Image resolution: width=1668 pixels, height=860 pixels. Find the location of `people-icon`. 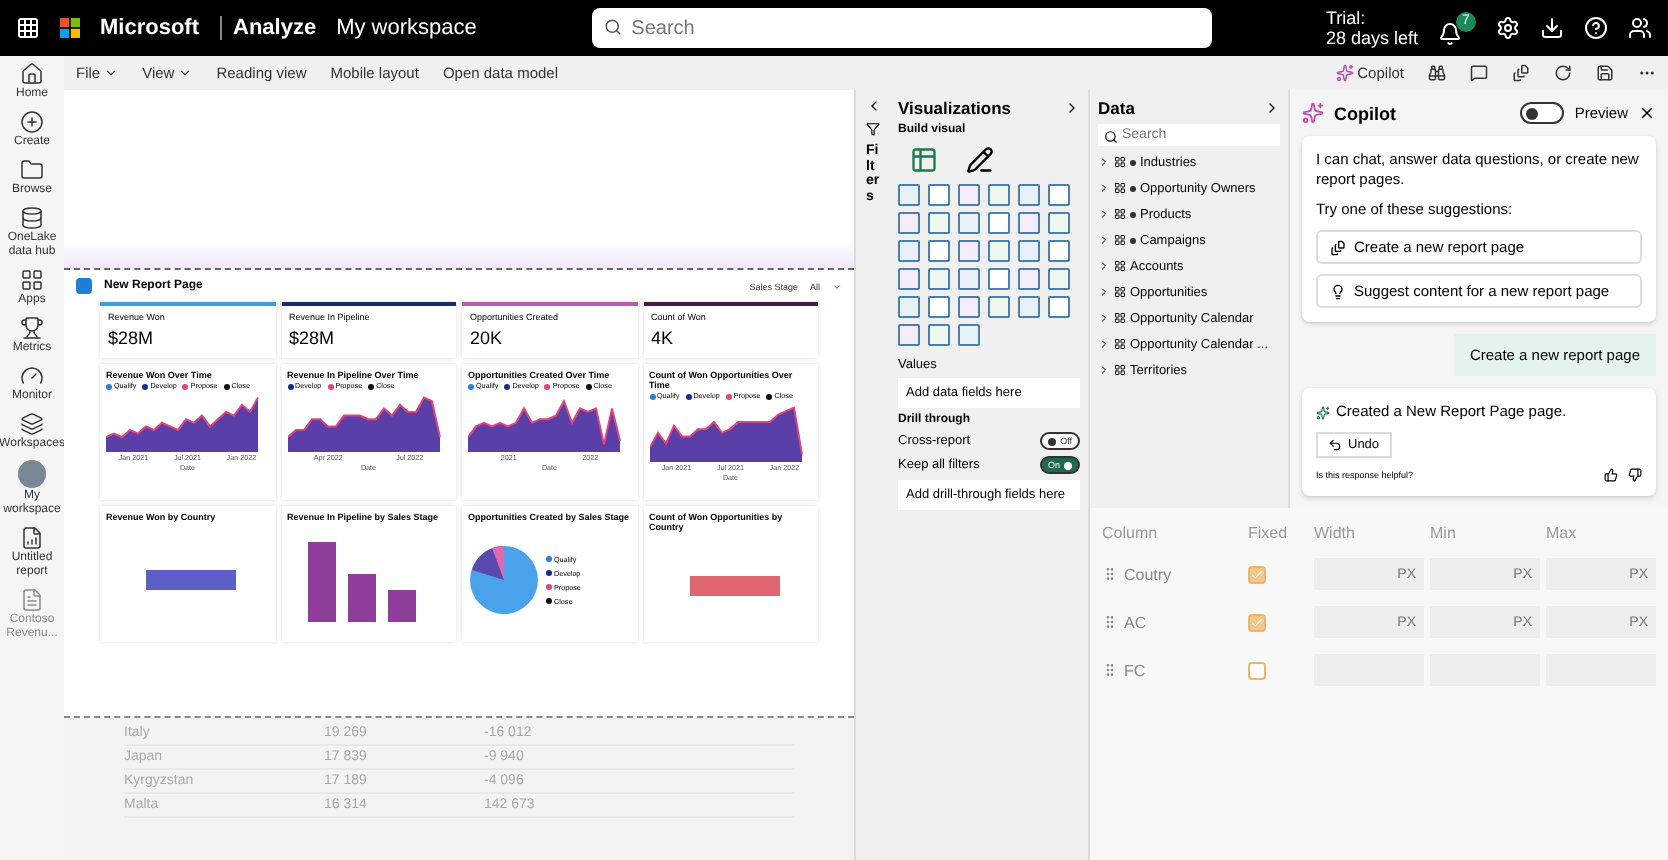

people-icon is located at coordinates (1640, 28).